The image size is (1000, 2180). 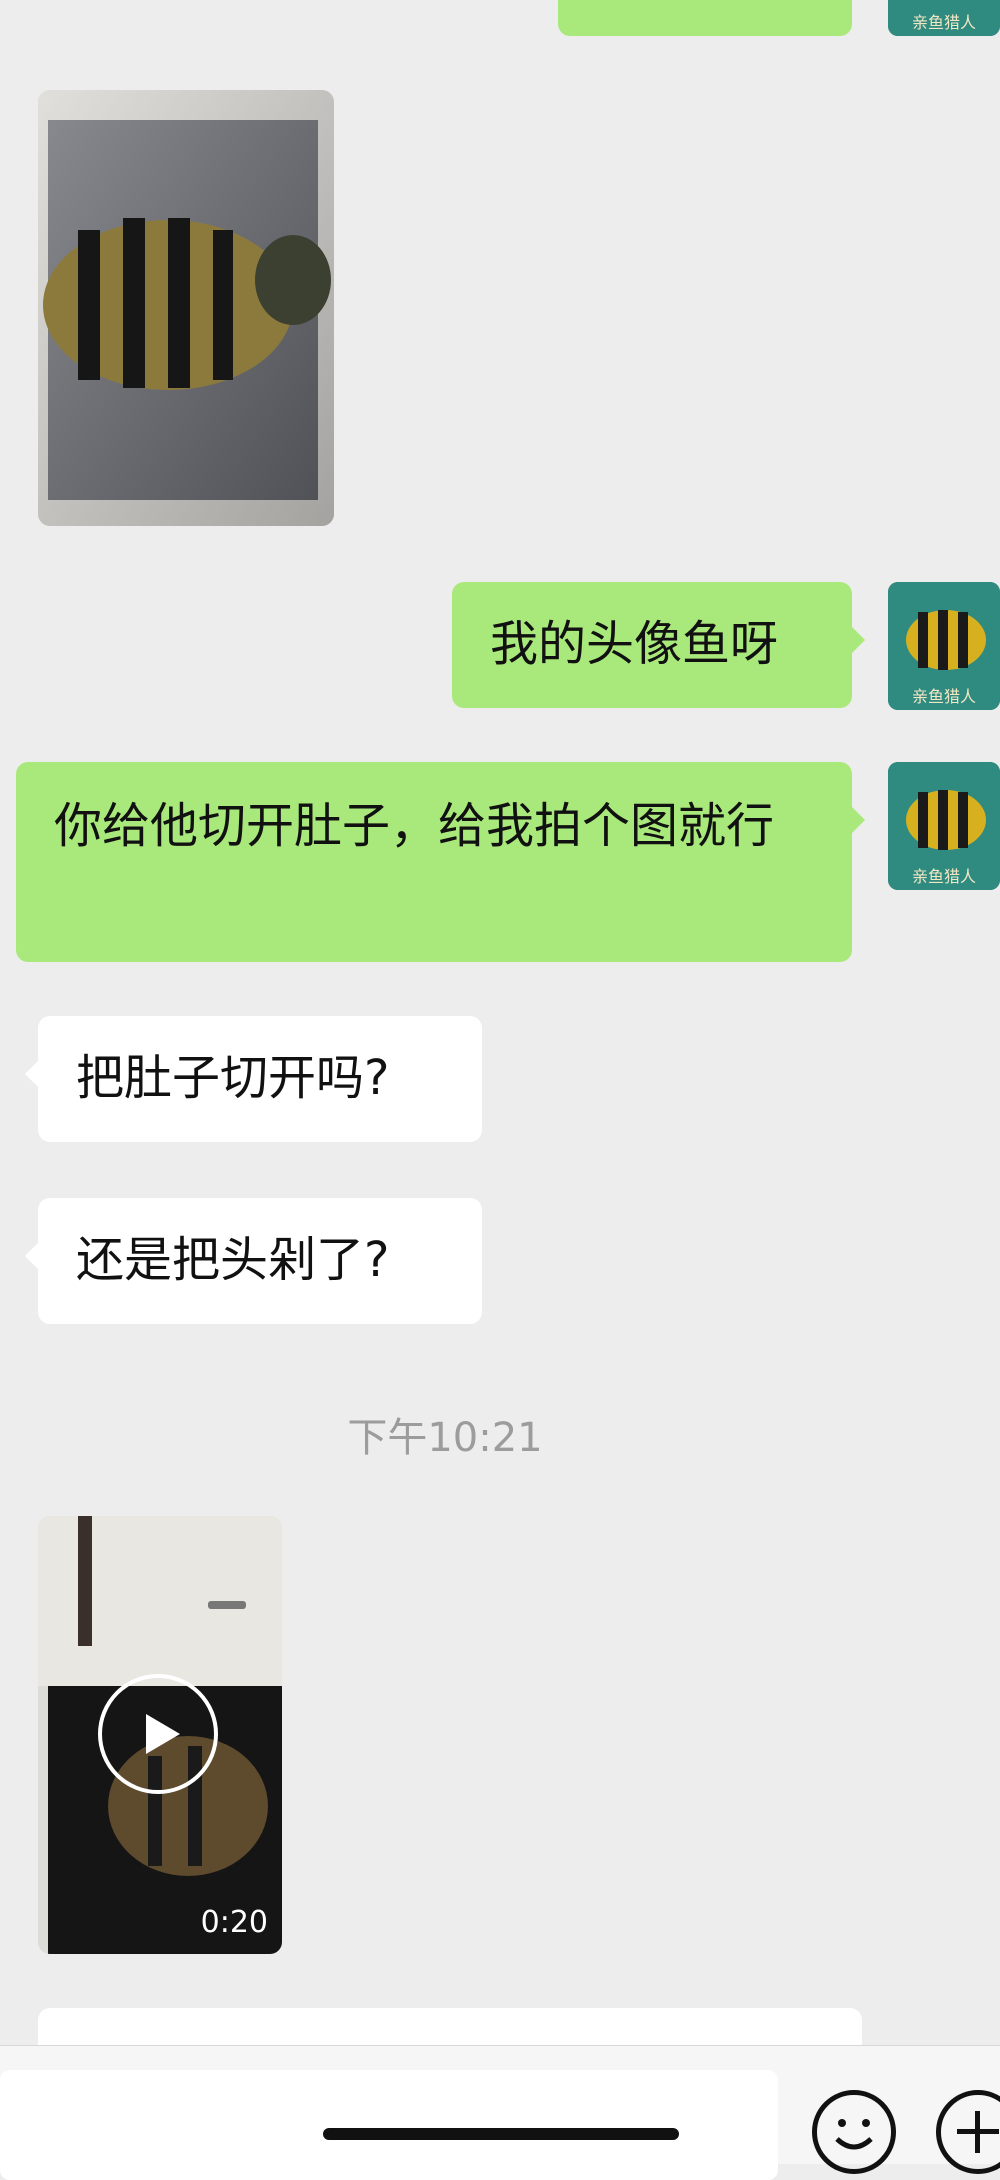 What do you see at coordinates (440, 862) in the screenshot?
I see `message-bubble-sent-2: 你给他切开肚子，给我拍个图就行` at bounding box center [440, 862].